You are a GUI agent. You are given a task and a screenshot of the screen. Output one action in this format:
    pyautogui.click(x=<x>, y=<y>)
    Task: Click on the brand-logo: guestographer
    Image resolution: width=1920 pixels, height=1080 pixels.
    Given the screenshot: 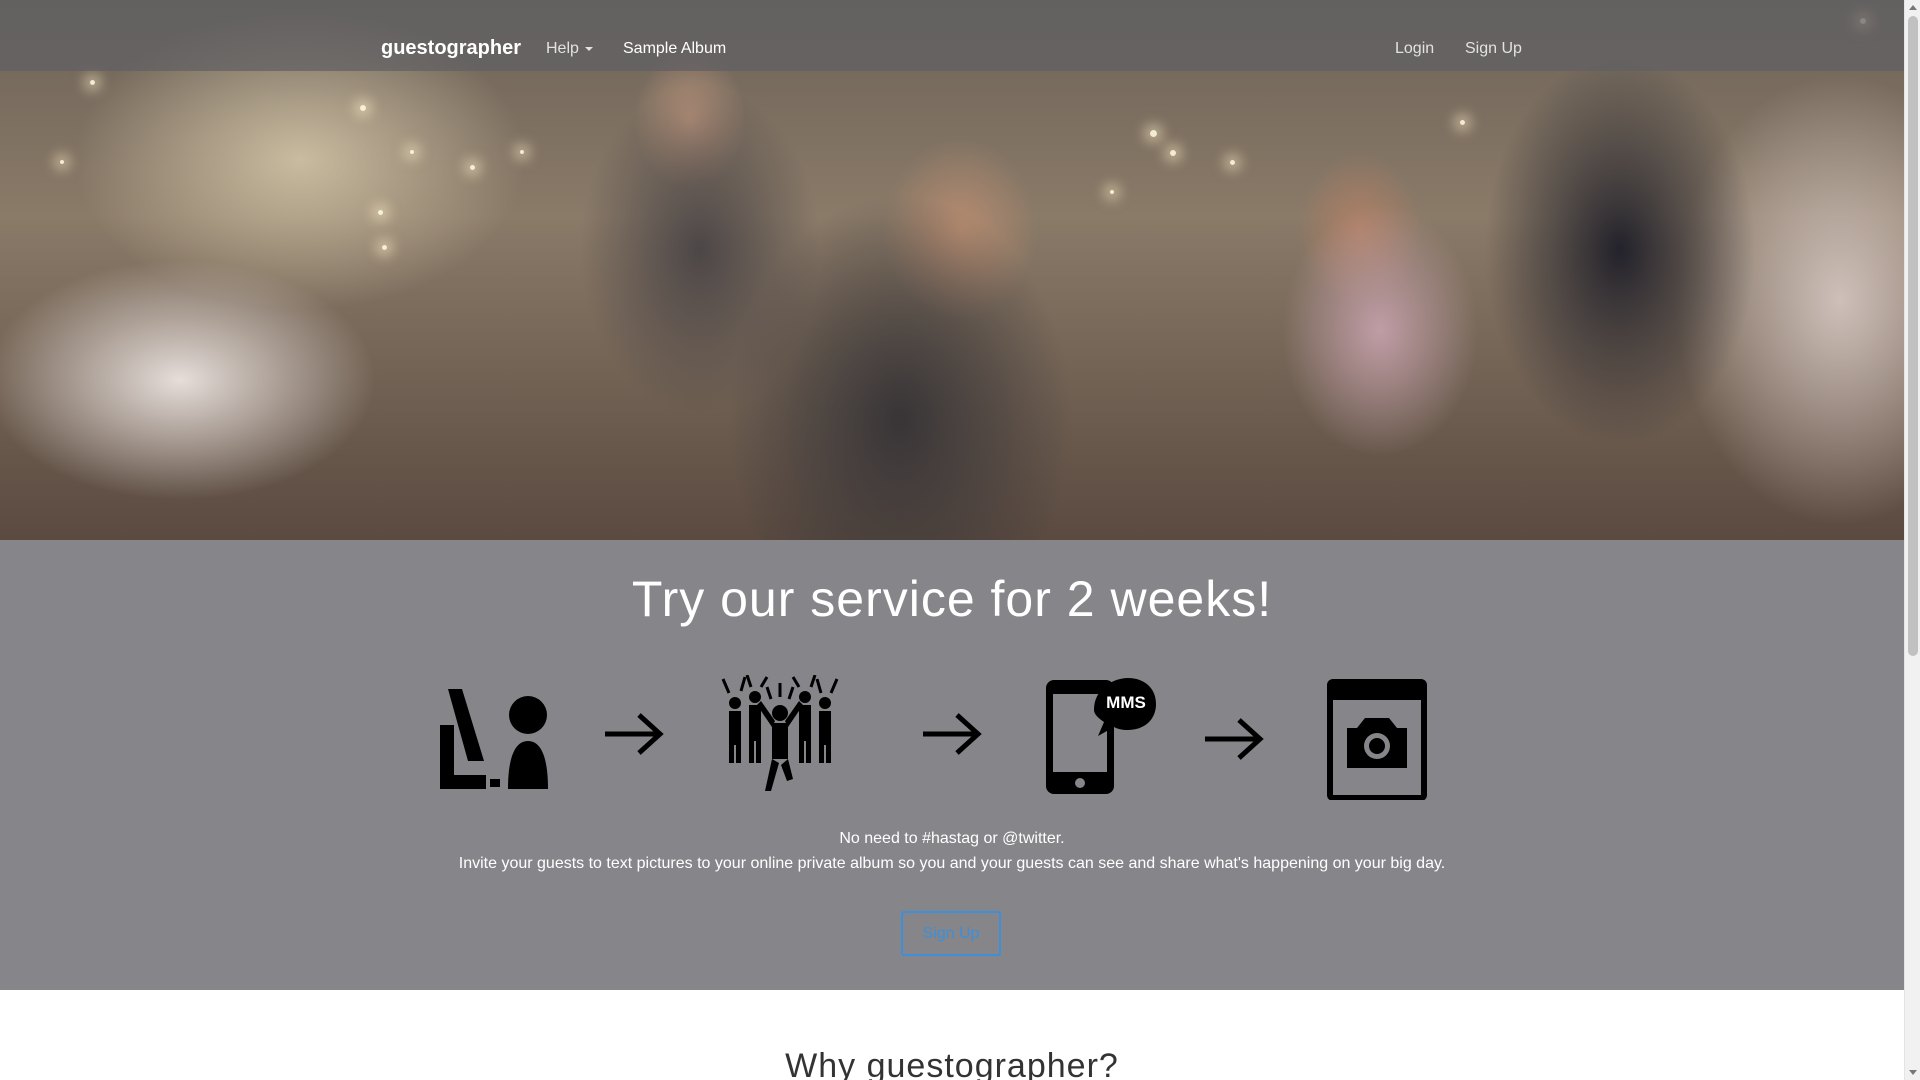 What is the action you would take?
    pyautogui.click(x=451, y=48)
    